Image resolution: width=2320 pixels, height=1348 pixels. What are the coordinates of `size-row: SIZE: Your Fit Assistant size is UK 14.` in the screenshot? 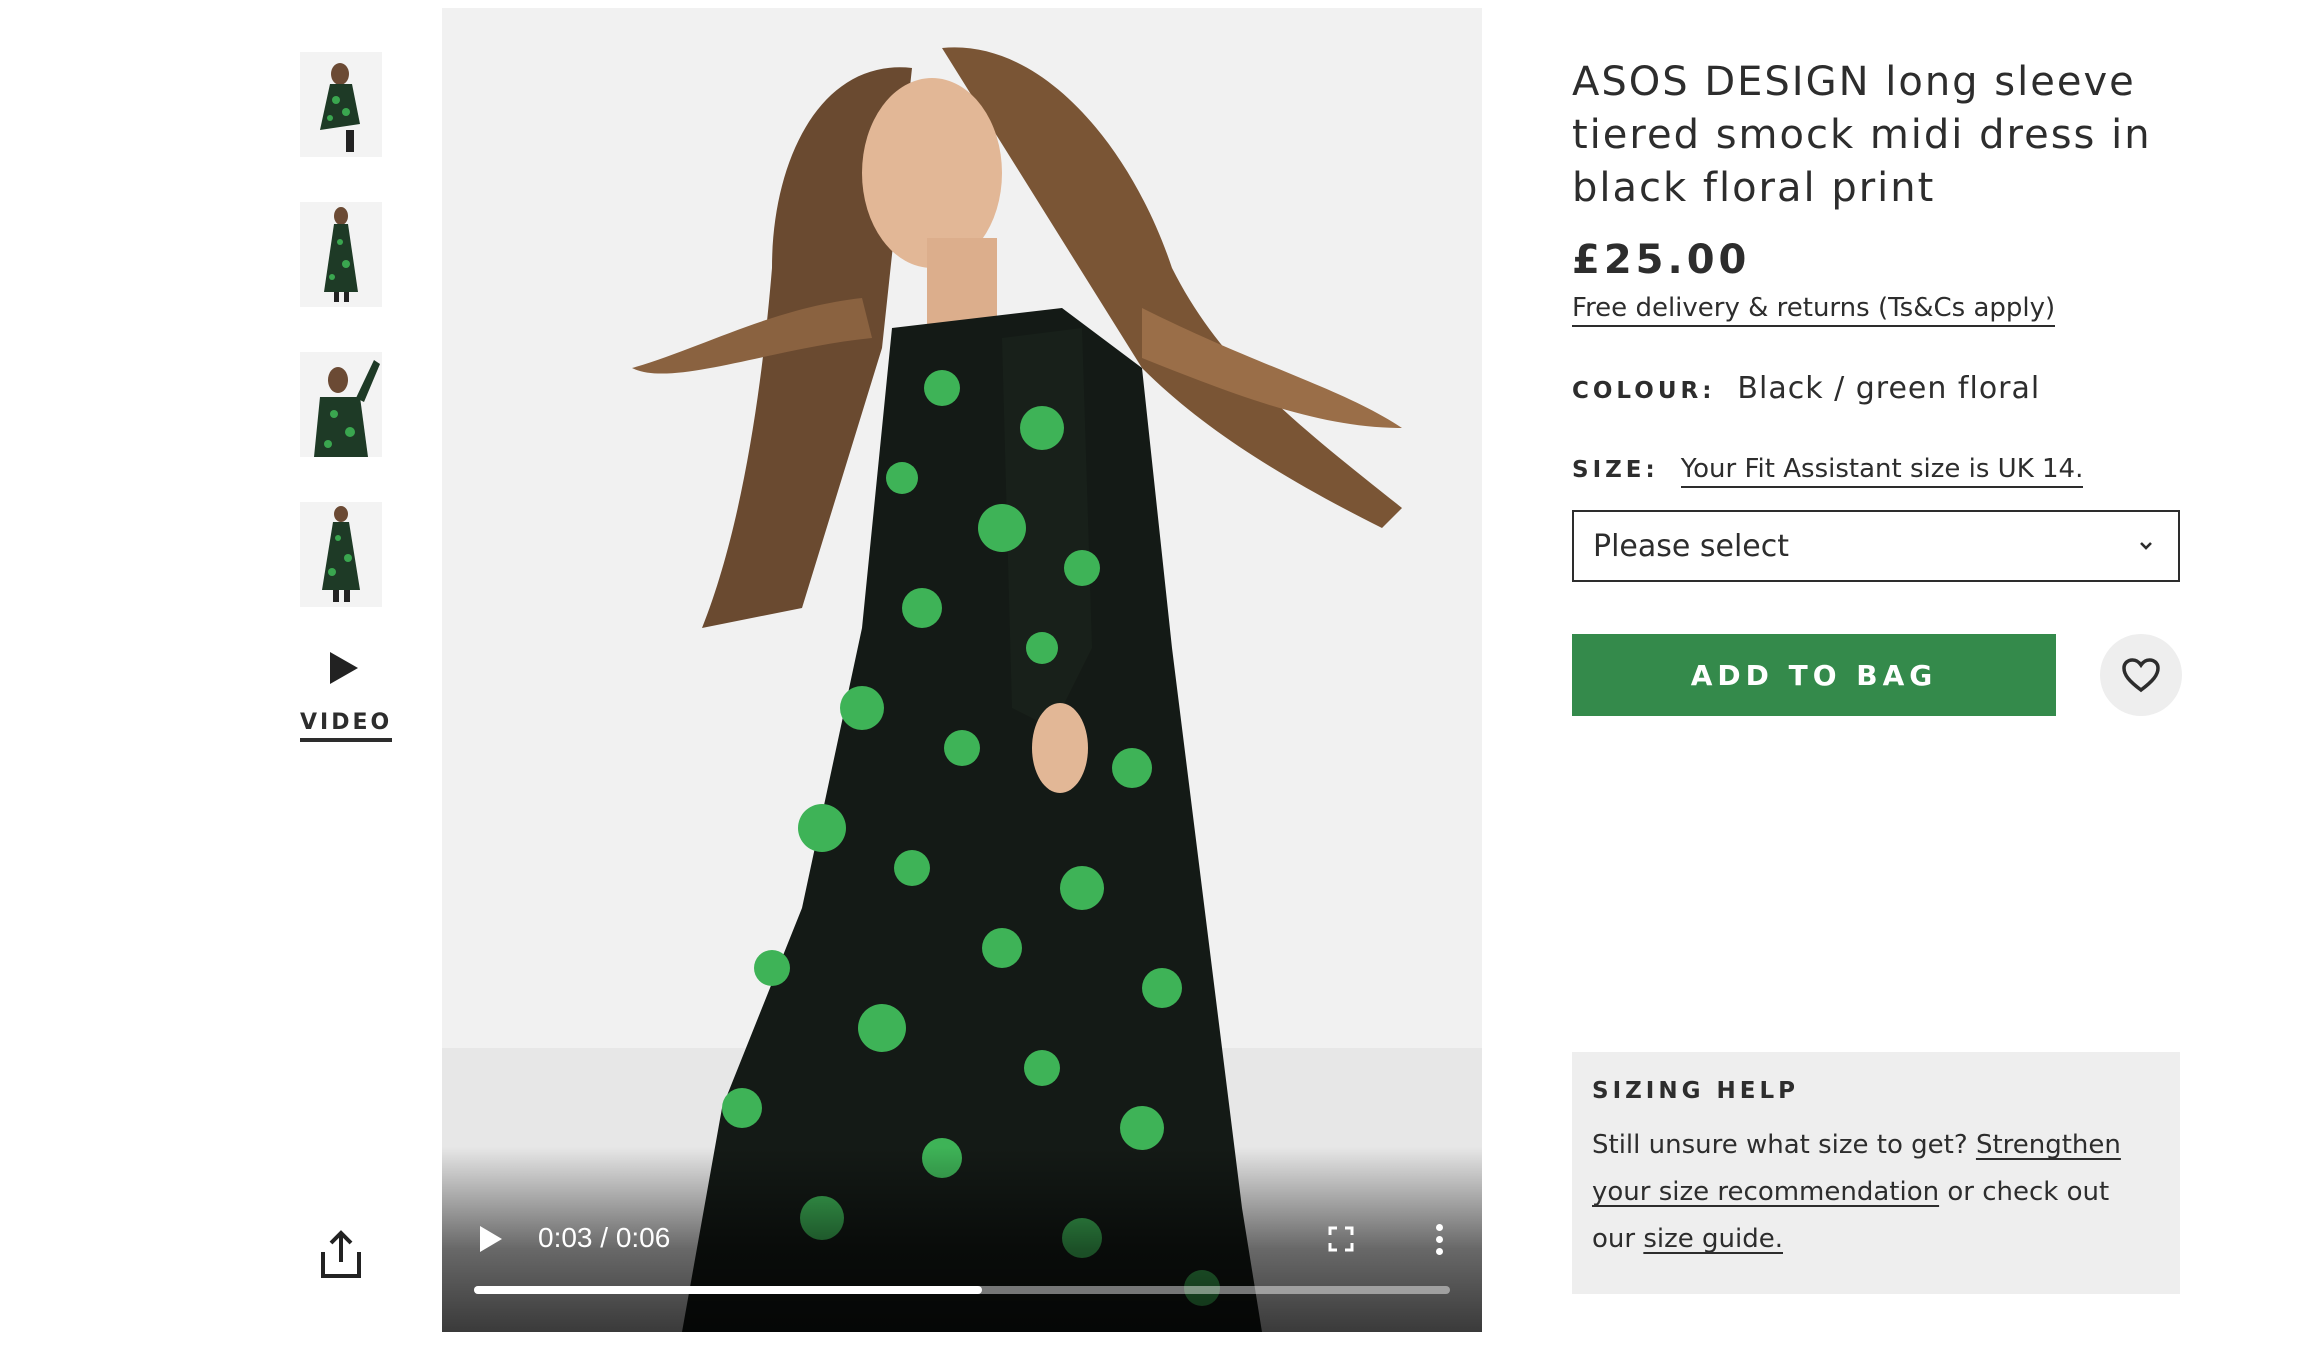 It's located at (1878, 471).